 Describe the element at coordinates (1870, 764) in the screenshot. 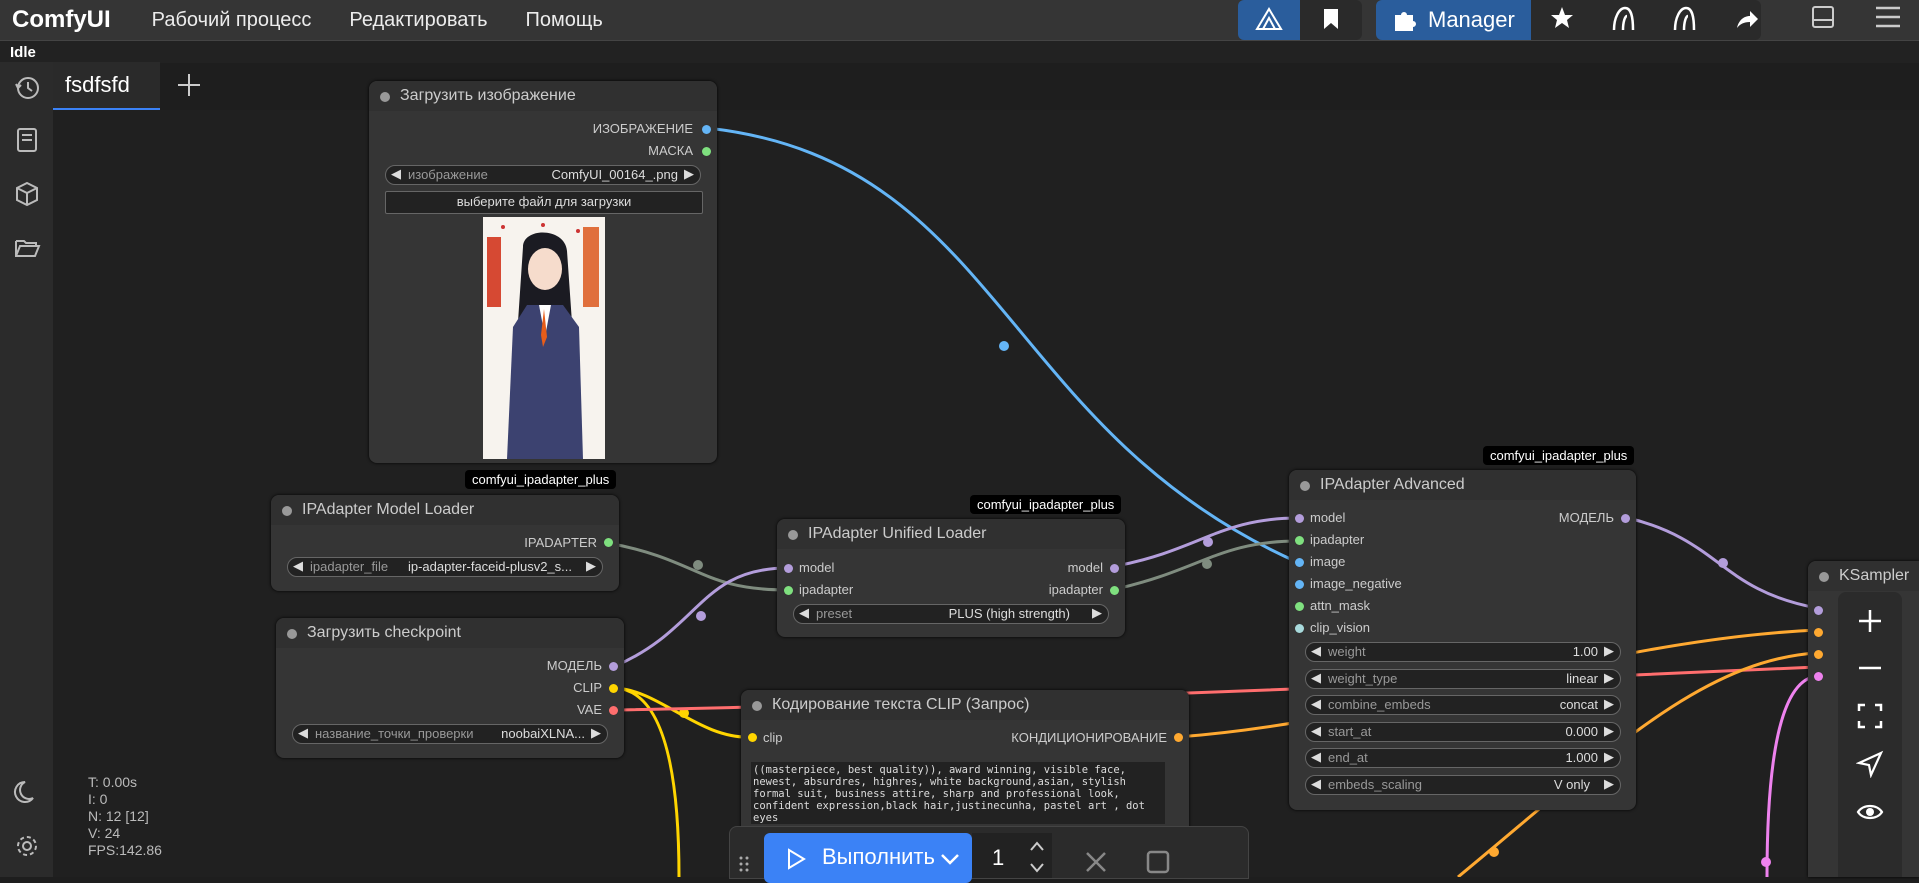

I see `navigate-arrow-icon` at that location.